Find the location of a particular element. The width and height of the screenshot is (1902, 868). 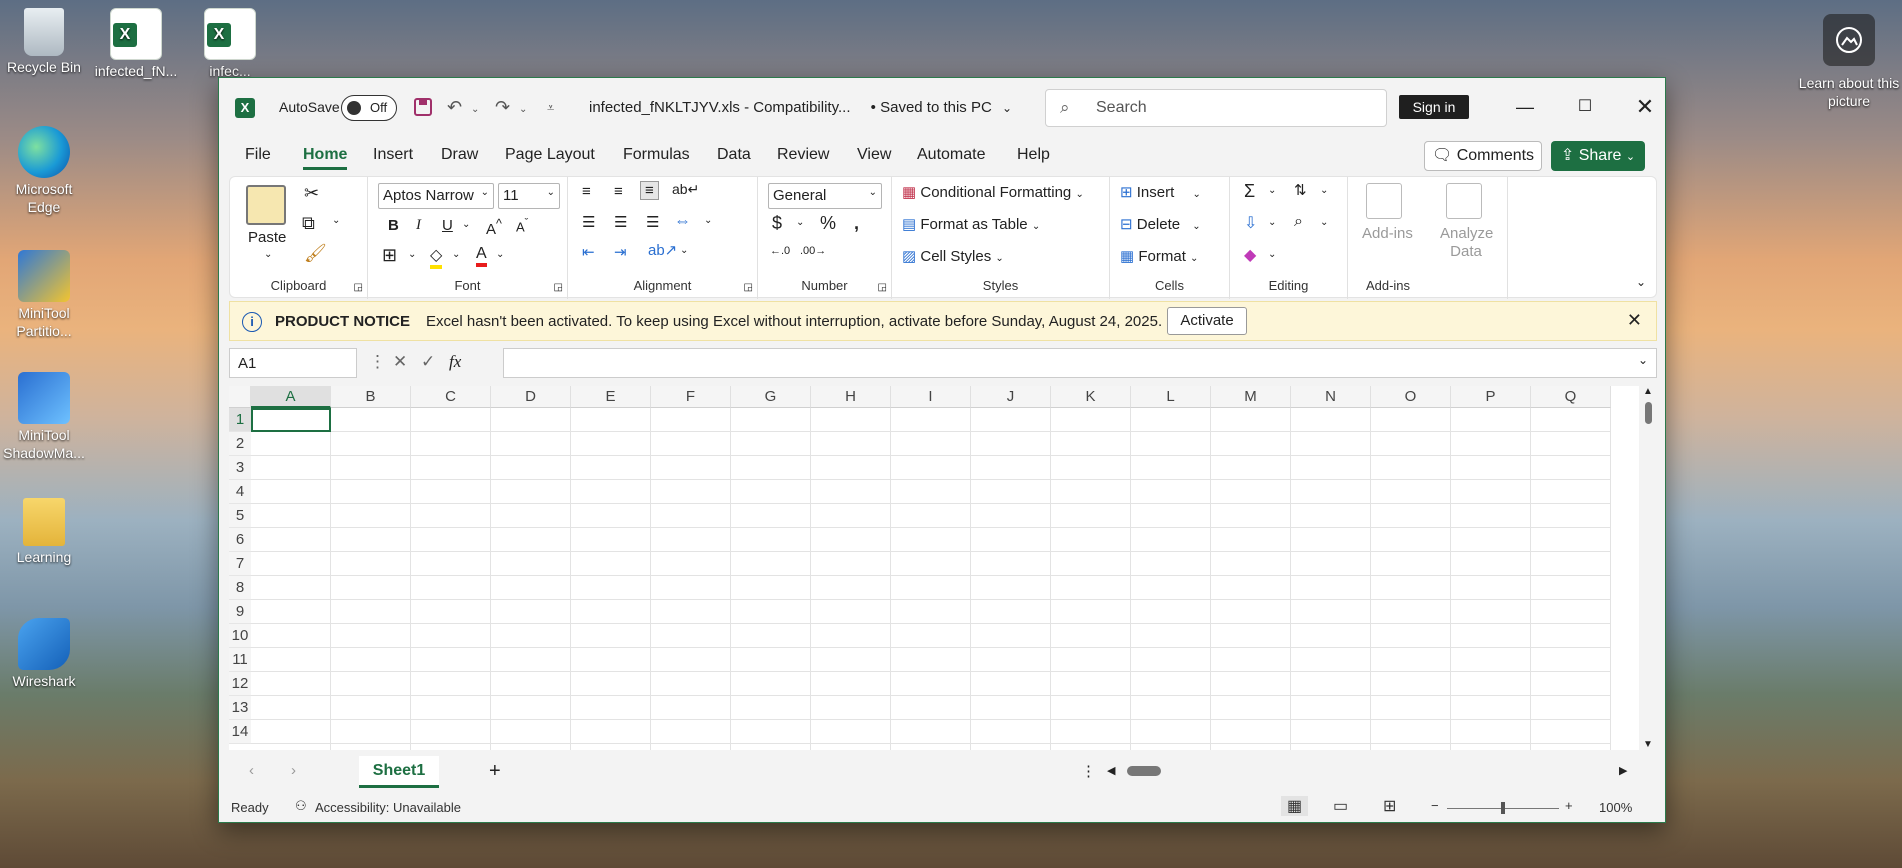

row-header: 1 is located at coordinates (240, 420).